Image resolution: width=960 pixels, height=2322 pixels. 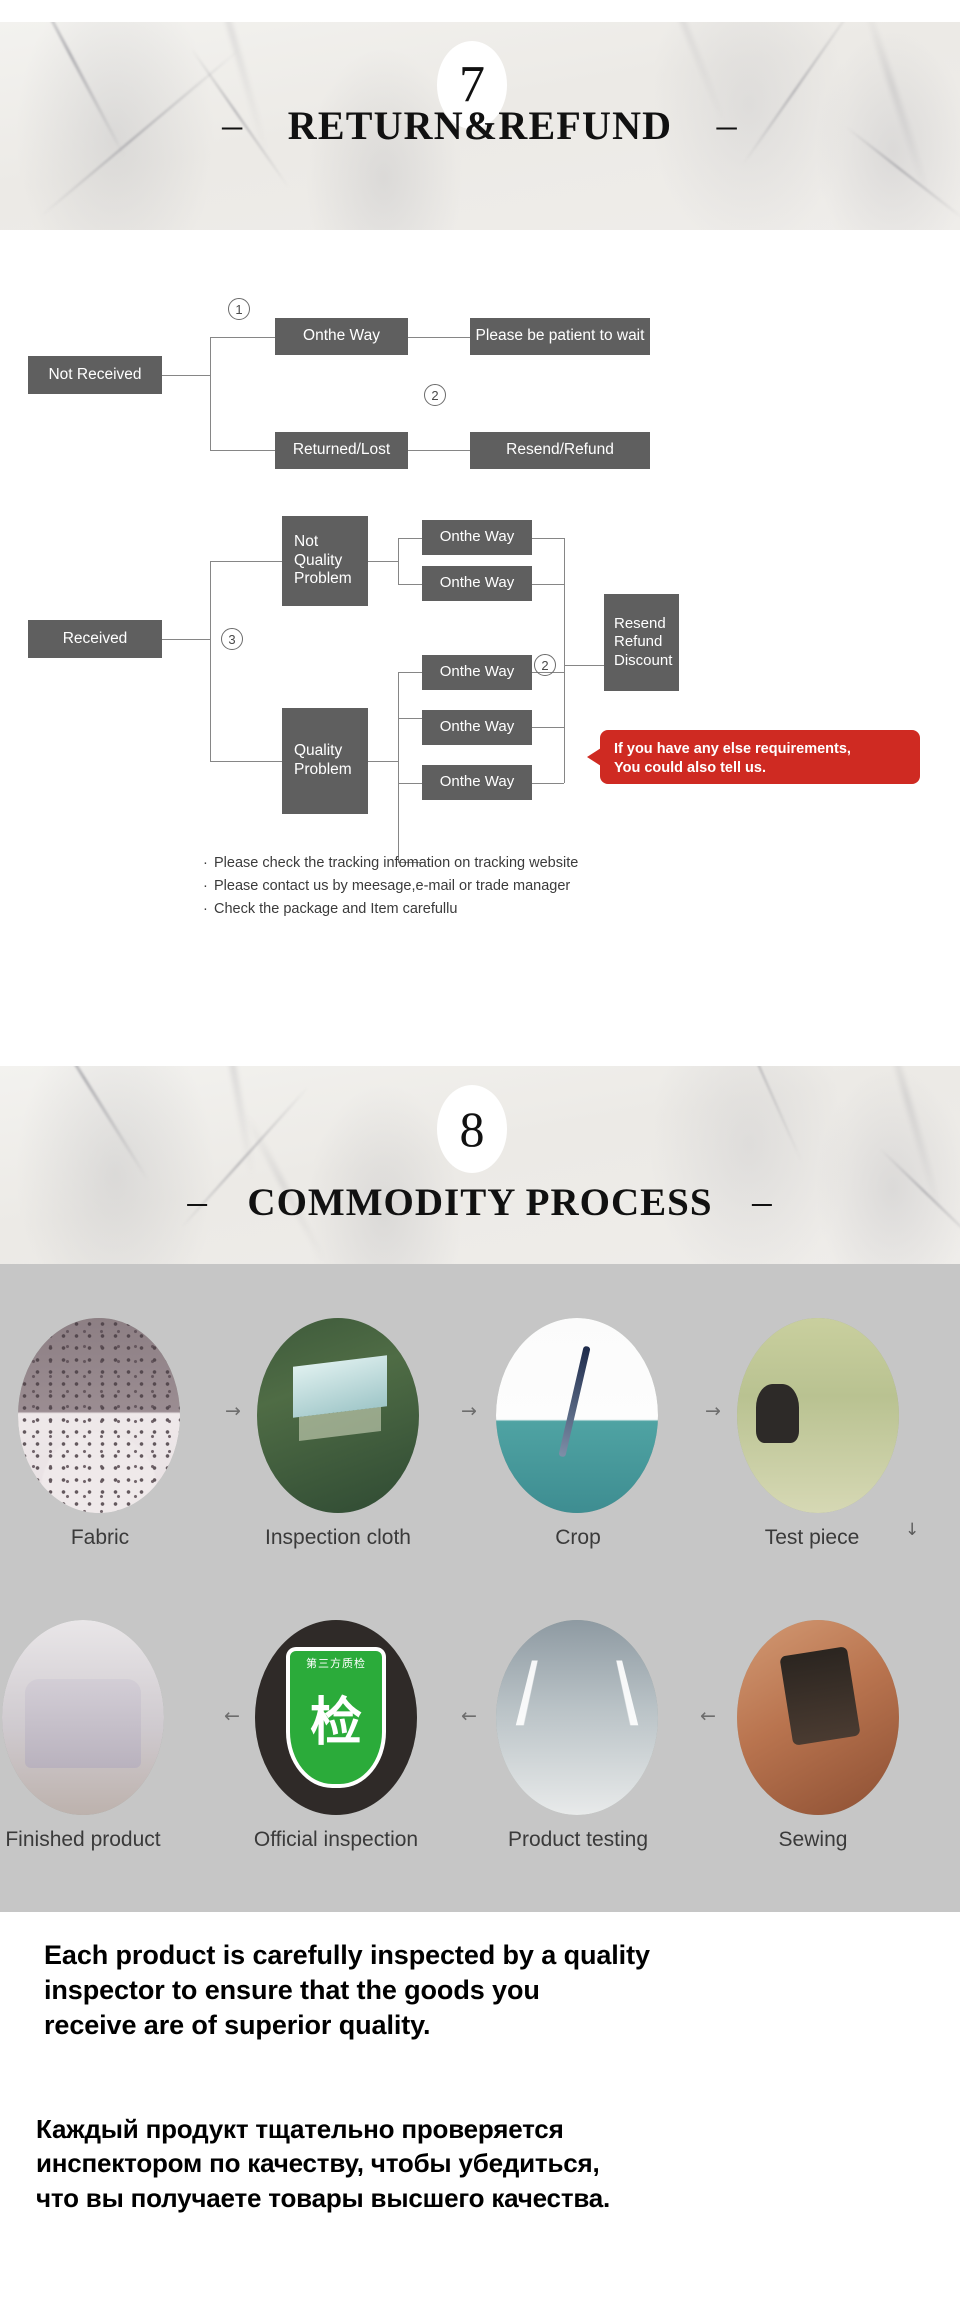 What do you see at coordinates (83, 1839) in the screenshot?
I see `process-label-finished-product: Finished product` at bounding box center [83, 1839].